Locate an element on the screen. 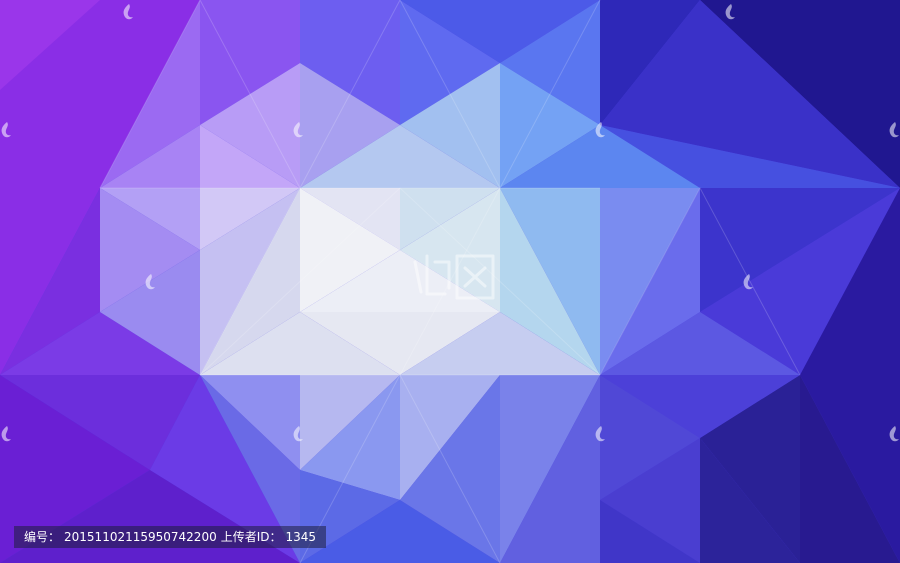  id-value: 20151102115950742200 is located at coordinates (140, 537).